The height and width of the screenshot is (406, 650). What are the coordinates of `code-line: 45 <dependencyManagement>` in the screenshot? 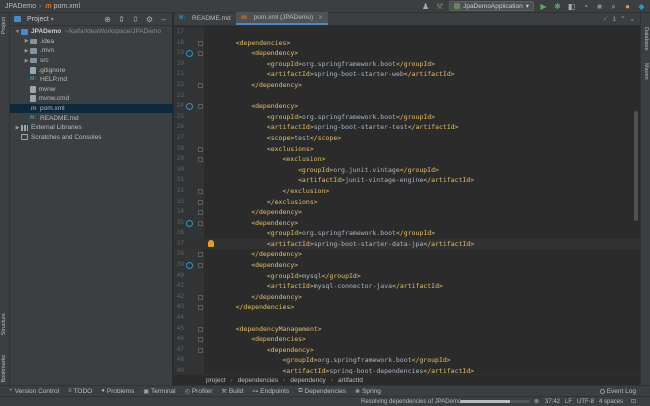 It's located at (407, 329).